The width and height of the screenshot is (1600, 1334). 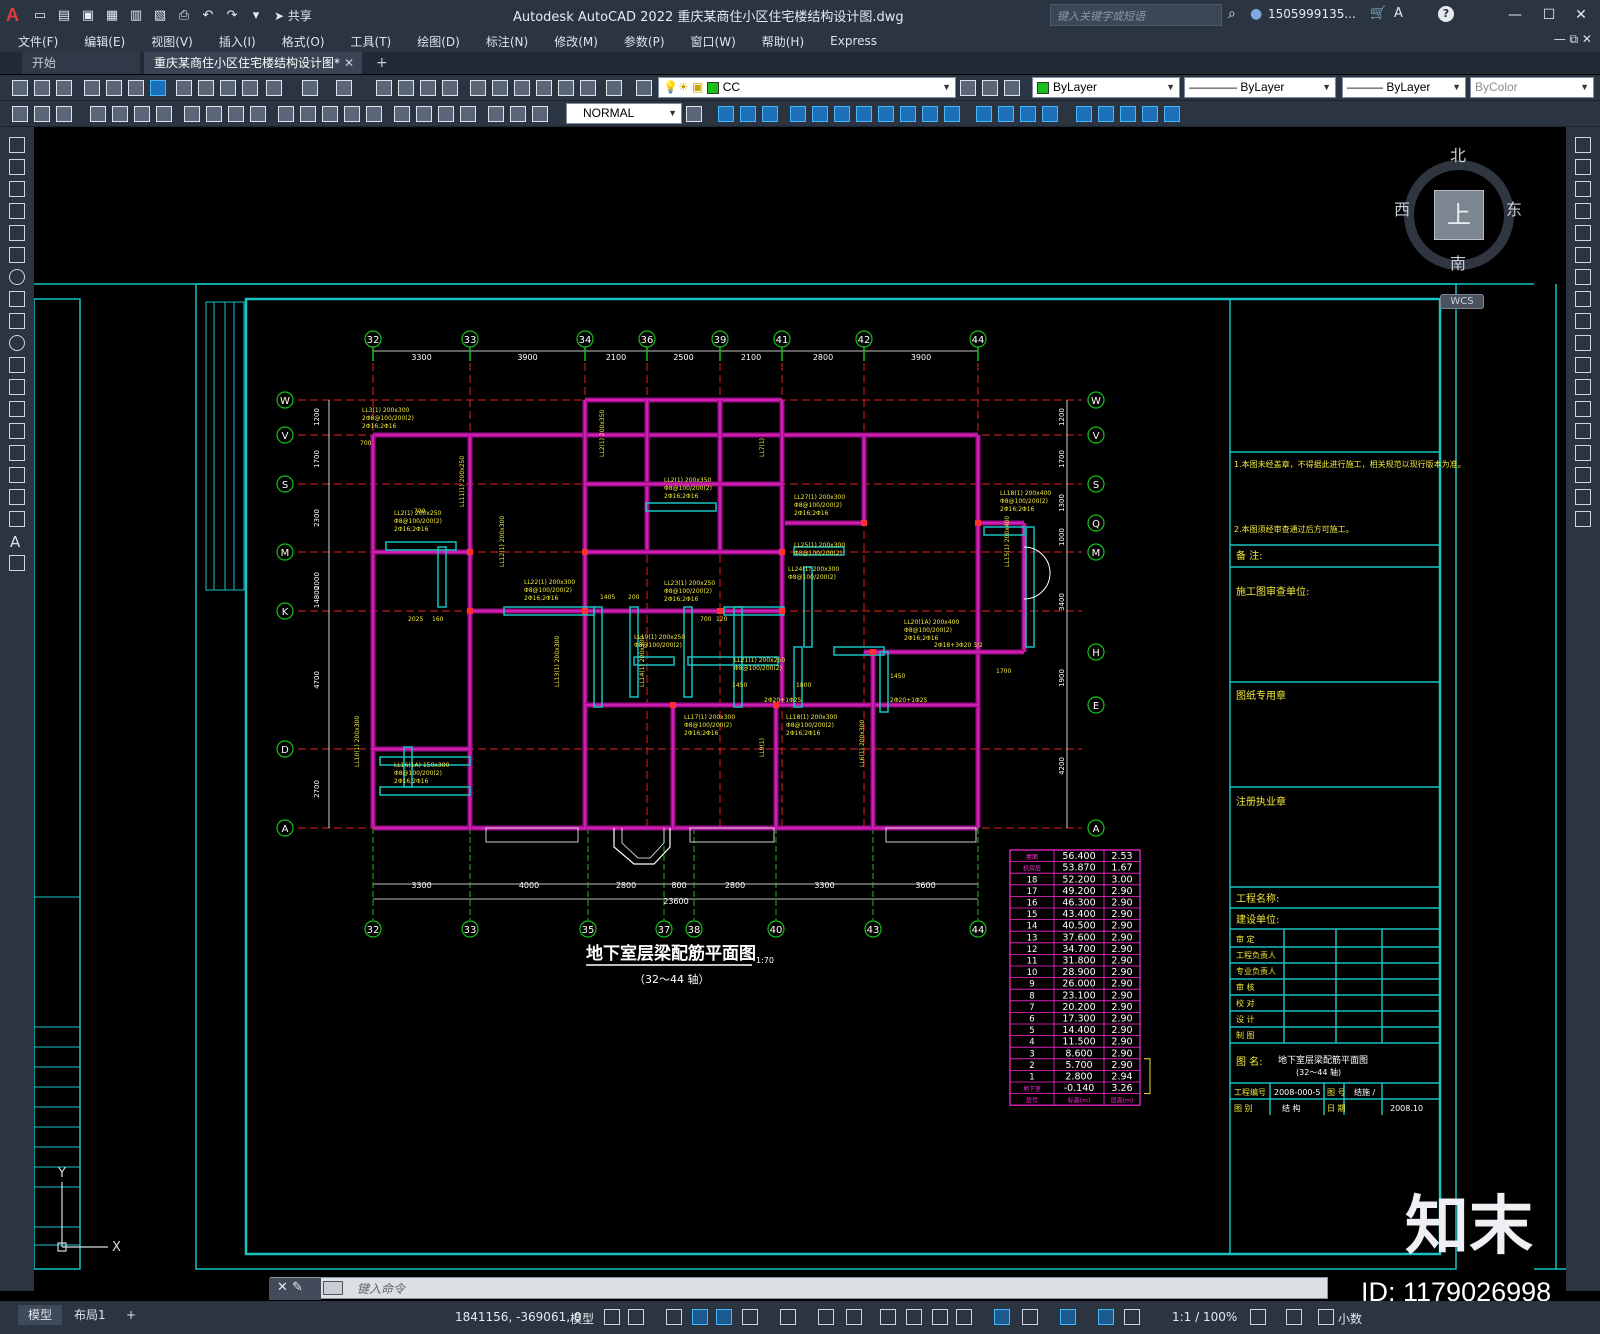 I want to click on dynamic-ucs-icon, so click(x=1002, y=1317).